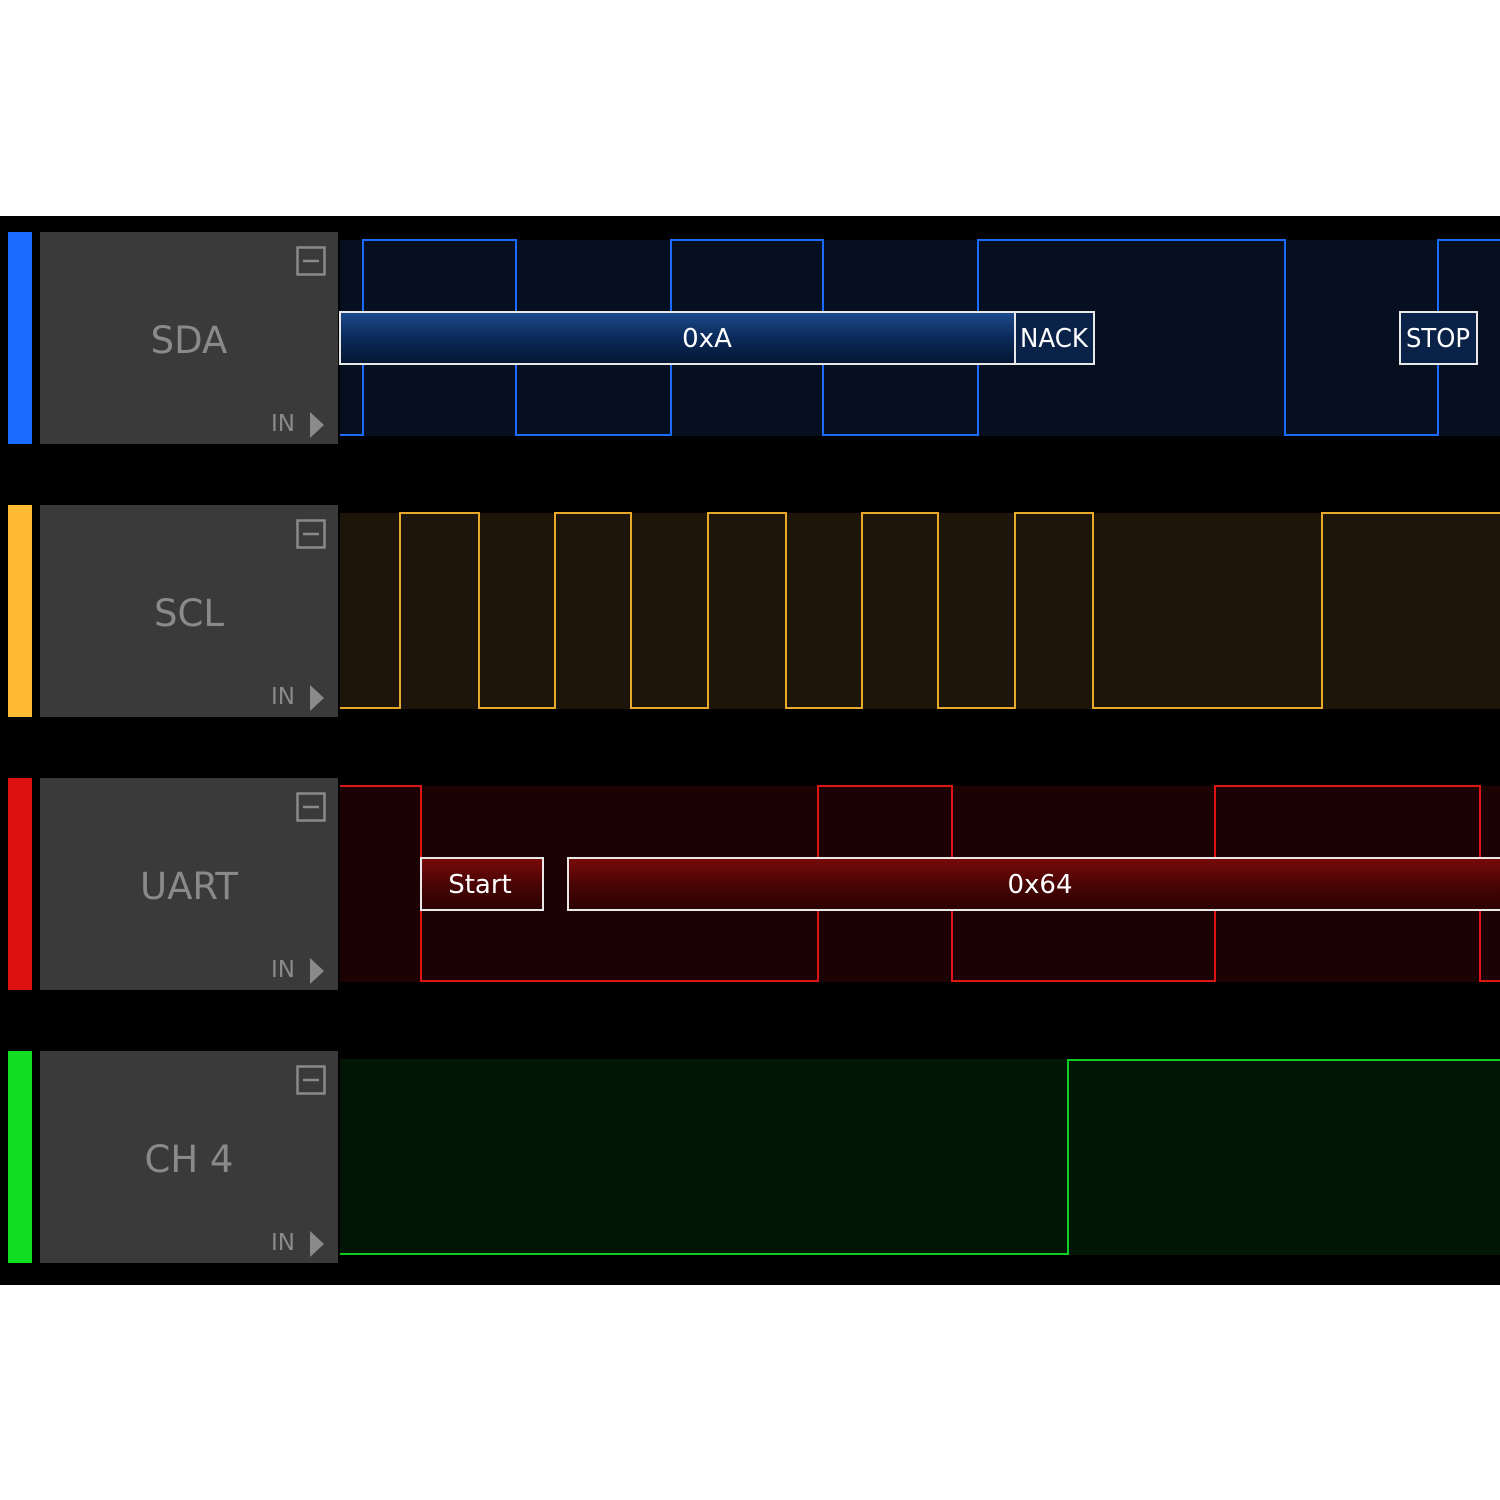 The image size is (1500, 1500). Describe the element at coordinates (707, 339) in the screenshot. I see `decode-label-sda-data: 0xA` at that location.